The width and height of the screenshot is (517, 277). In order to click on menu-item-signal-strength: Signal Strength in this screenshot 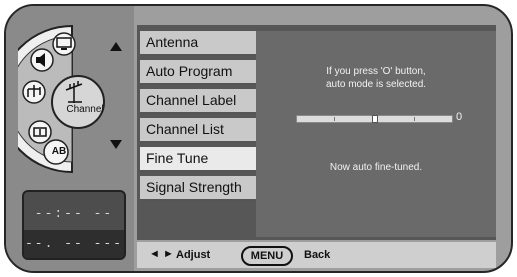, I will do `click(198, 188)`.